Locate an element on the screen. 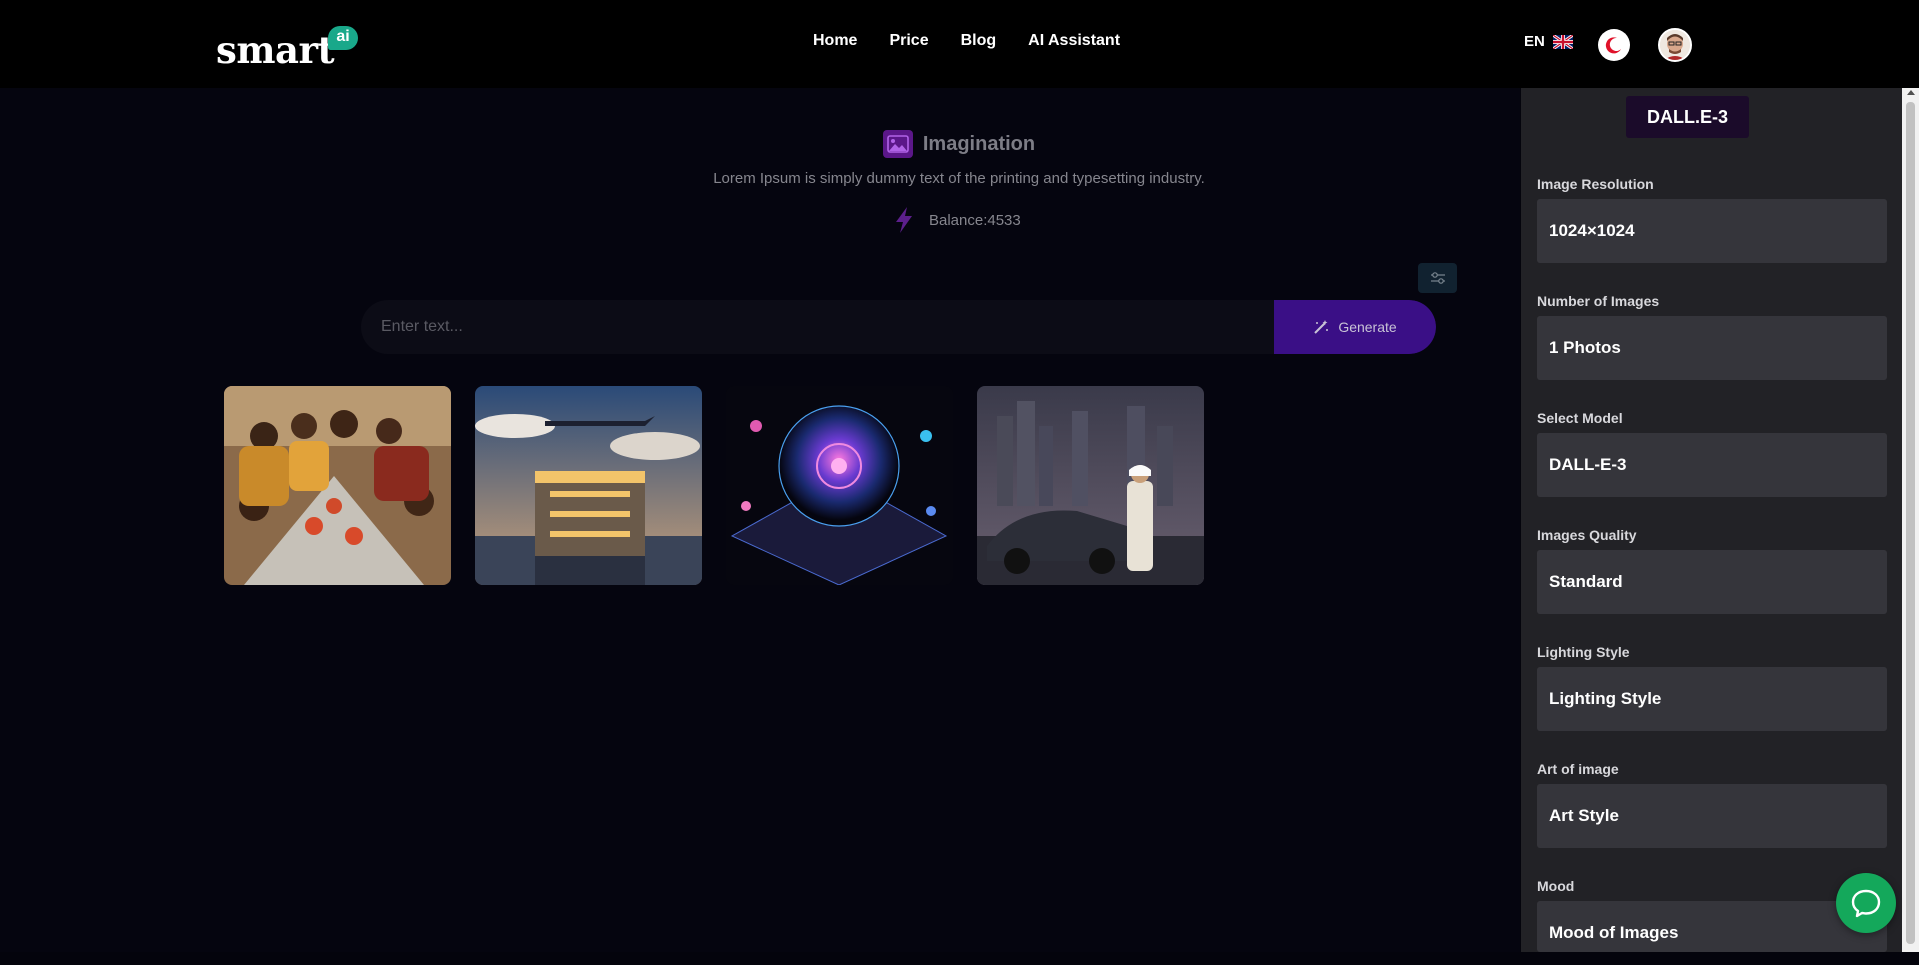 This screenshot has height=965, width=1919. moon-icon is located at coordinates (1613, 45).